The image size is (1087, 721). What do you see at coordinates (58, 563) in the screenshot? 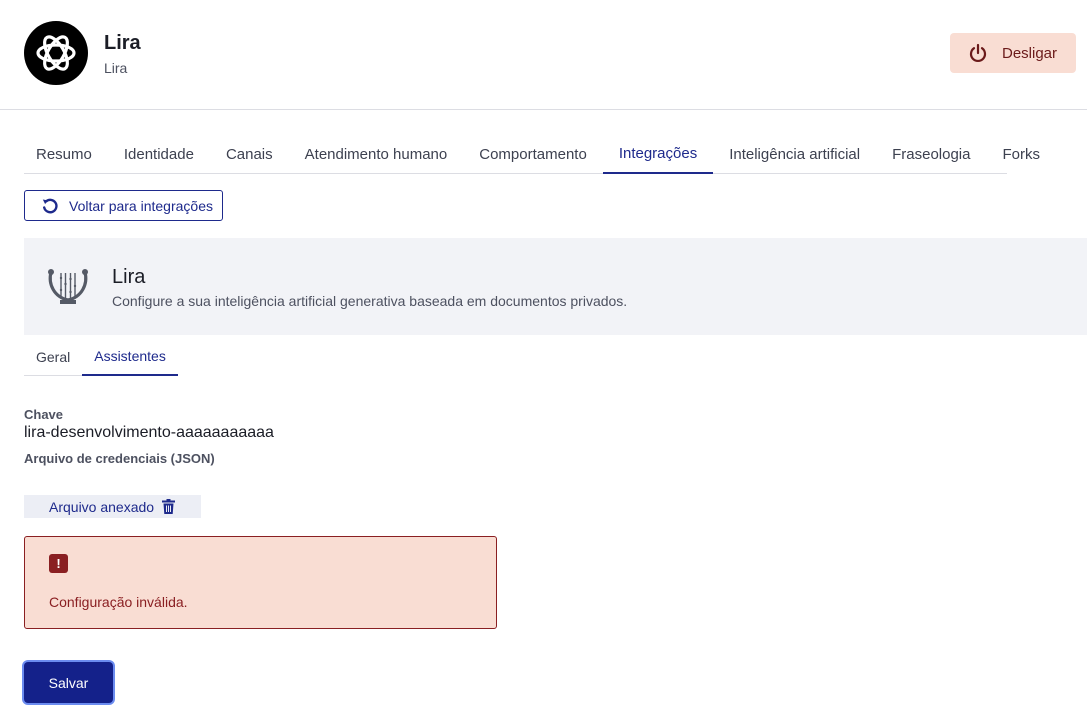
I see `error-icon: !` at bounding box center [58, 563].